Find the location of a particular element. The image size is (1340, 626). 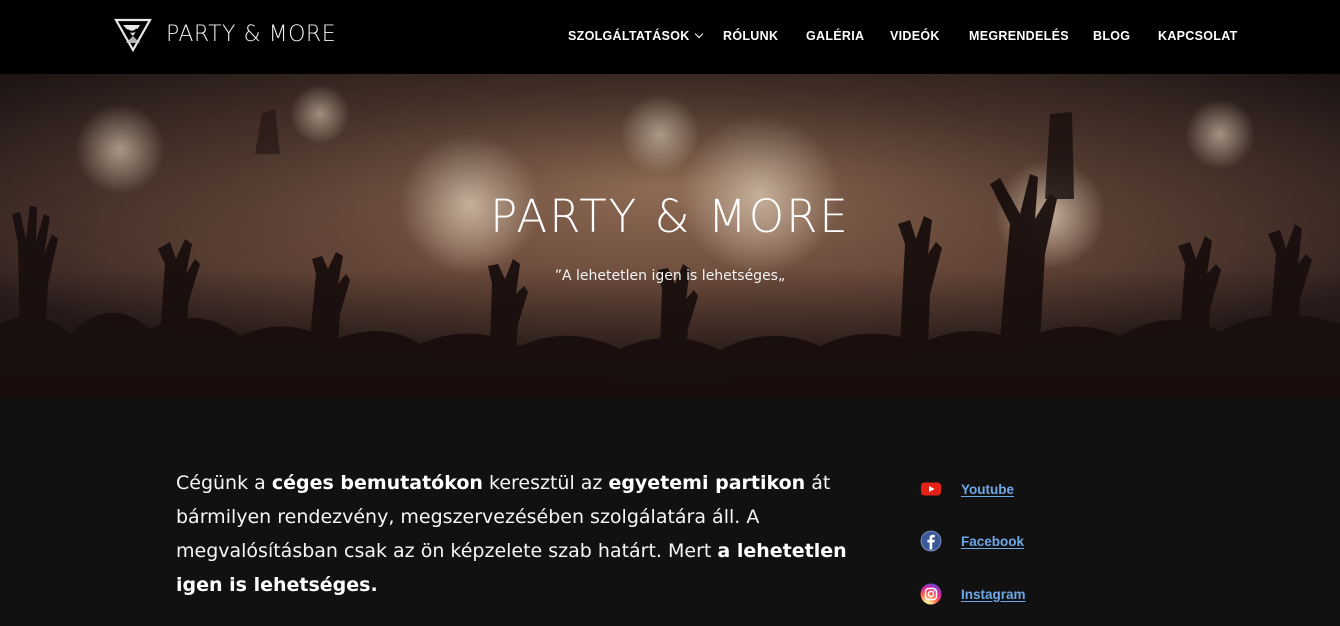

nav-item-contact: KAPCSOLAT is located at coordinates (1198, 36).